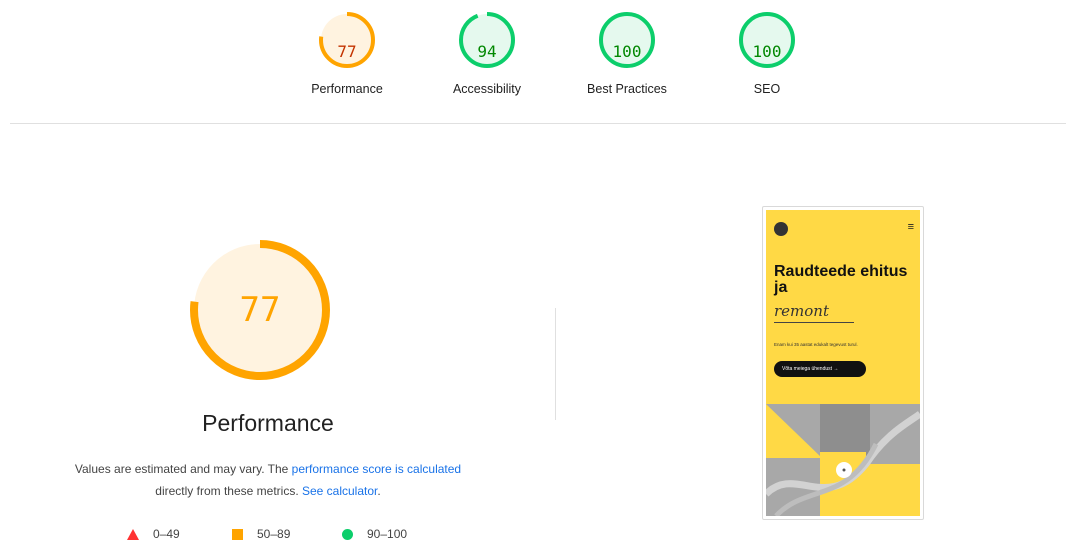  What do you see at coordinates (781, 229) in the screenshot?
I see `site-logo-icon` at bounding box center [781, 229].